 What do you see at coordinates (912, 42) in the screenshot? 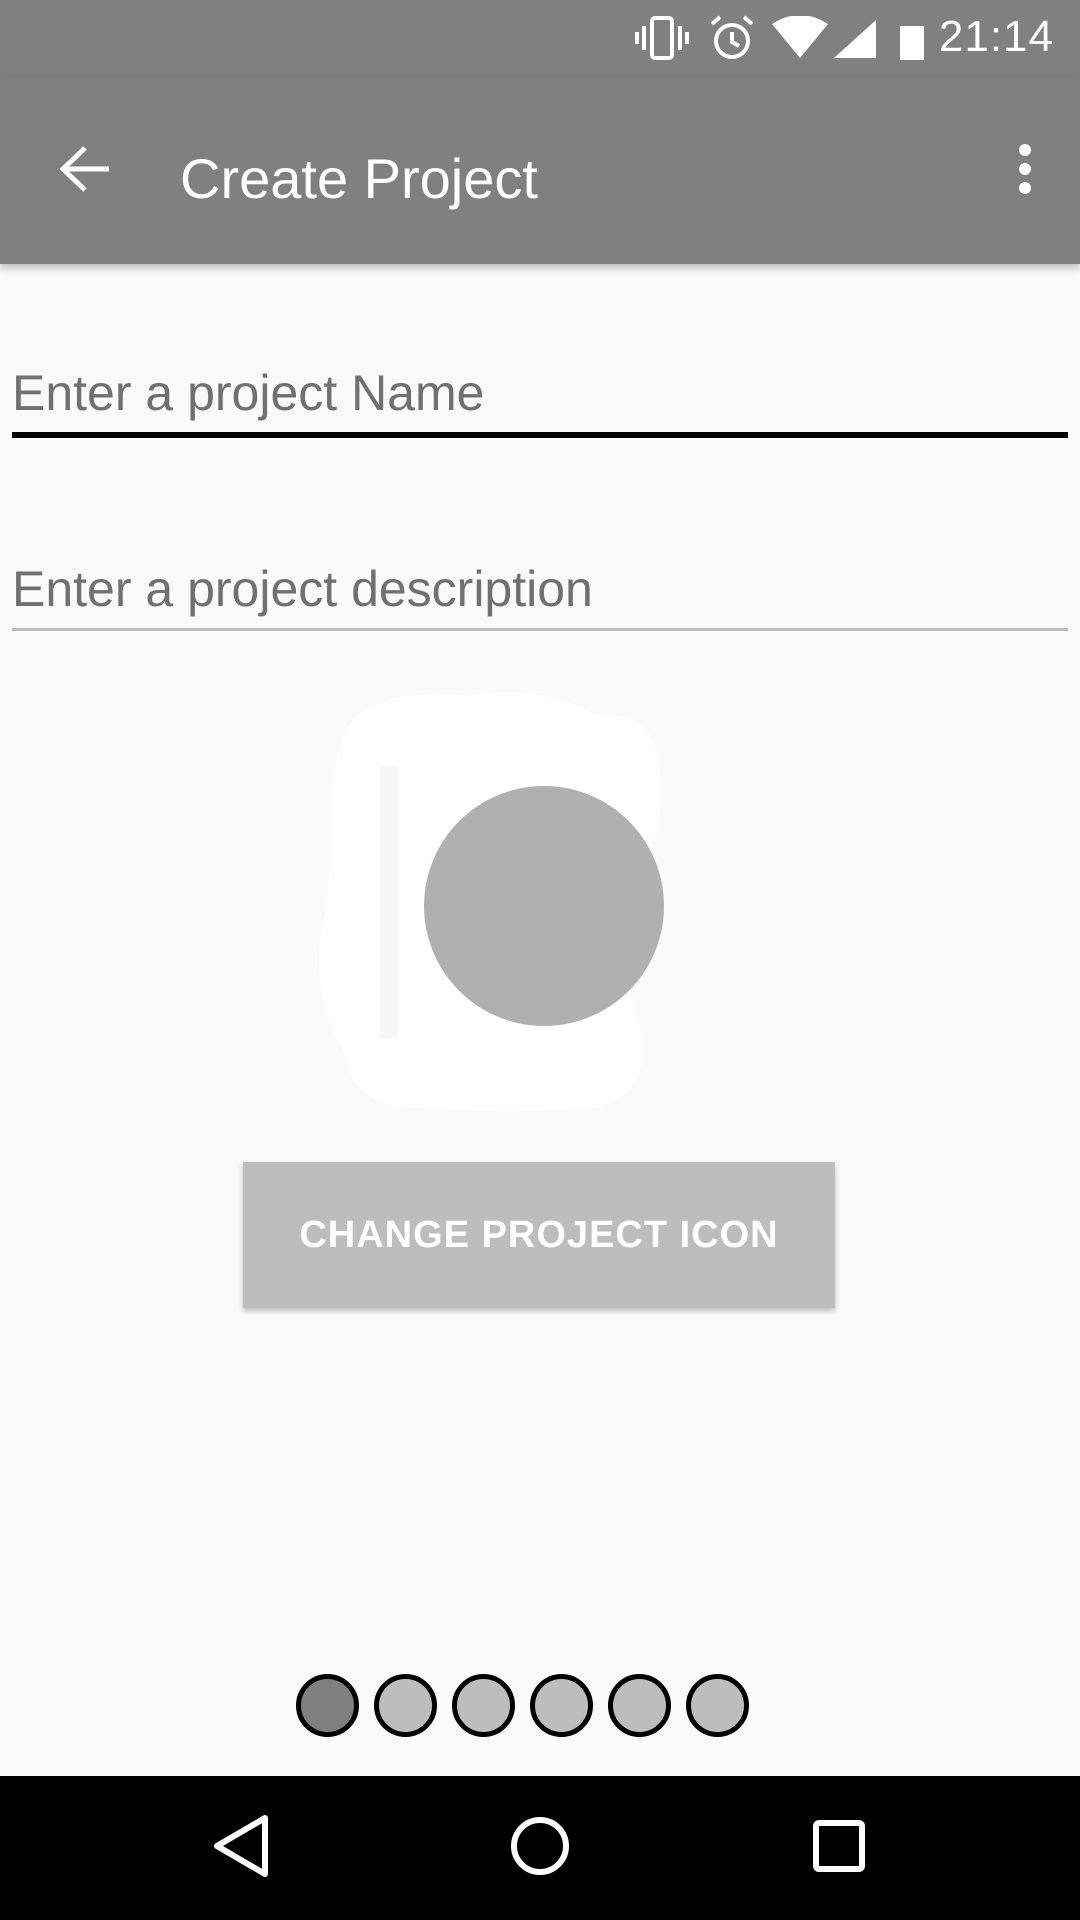
I see `battery-icon` at bounding box center [912, 42].